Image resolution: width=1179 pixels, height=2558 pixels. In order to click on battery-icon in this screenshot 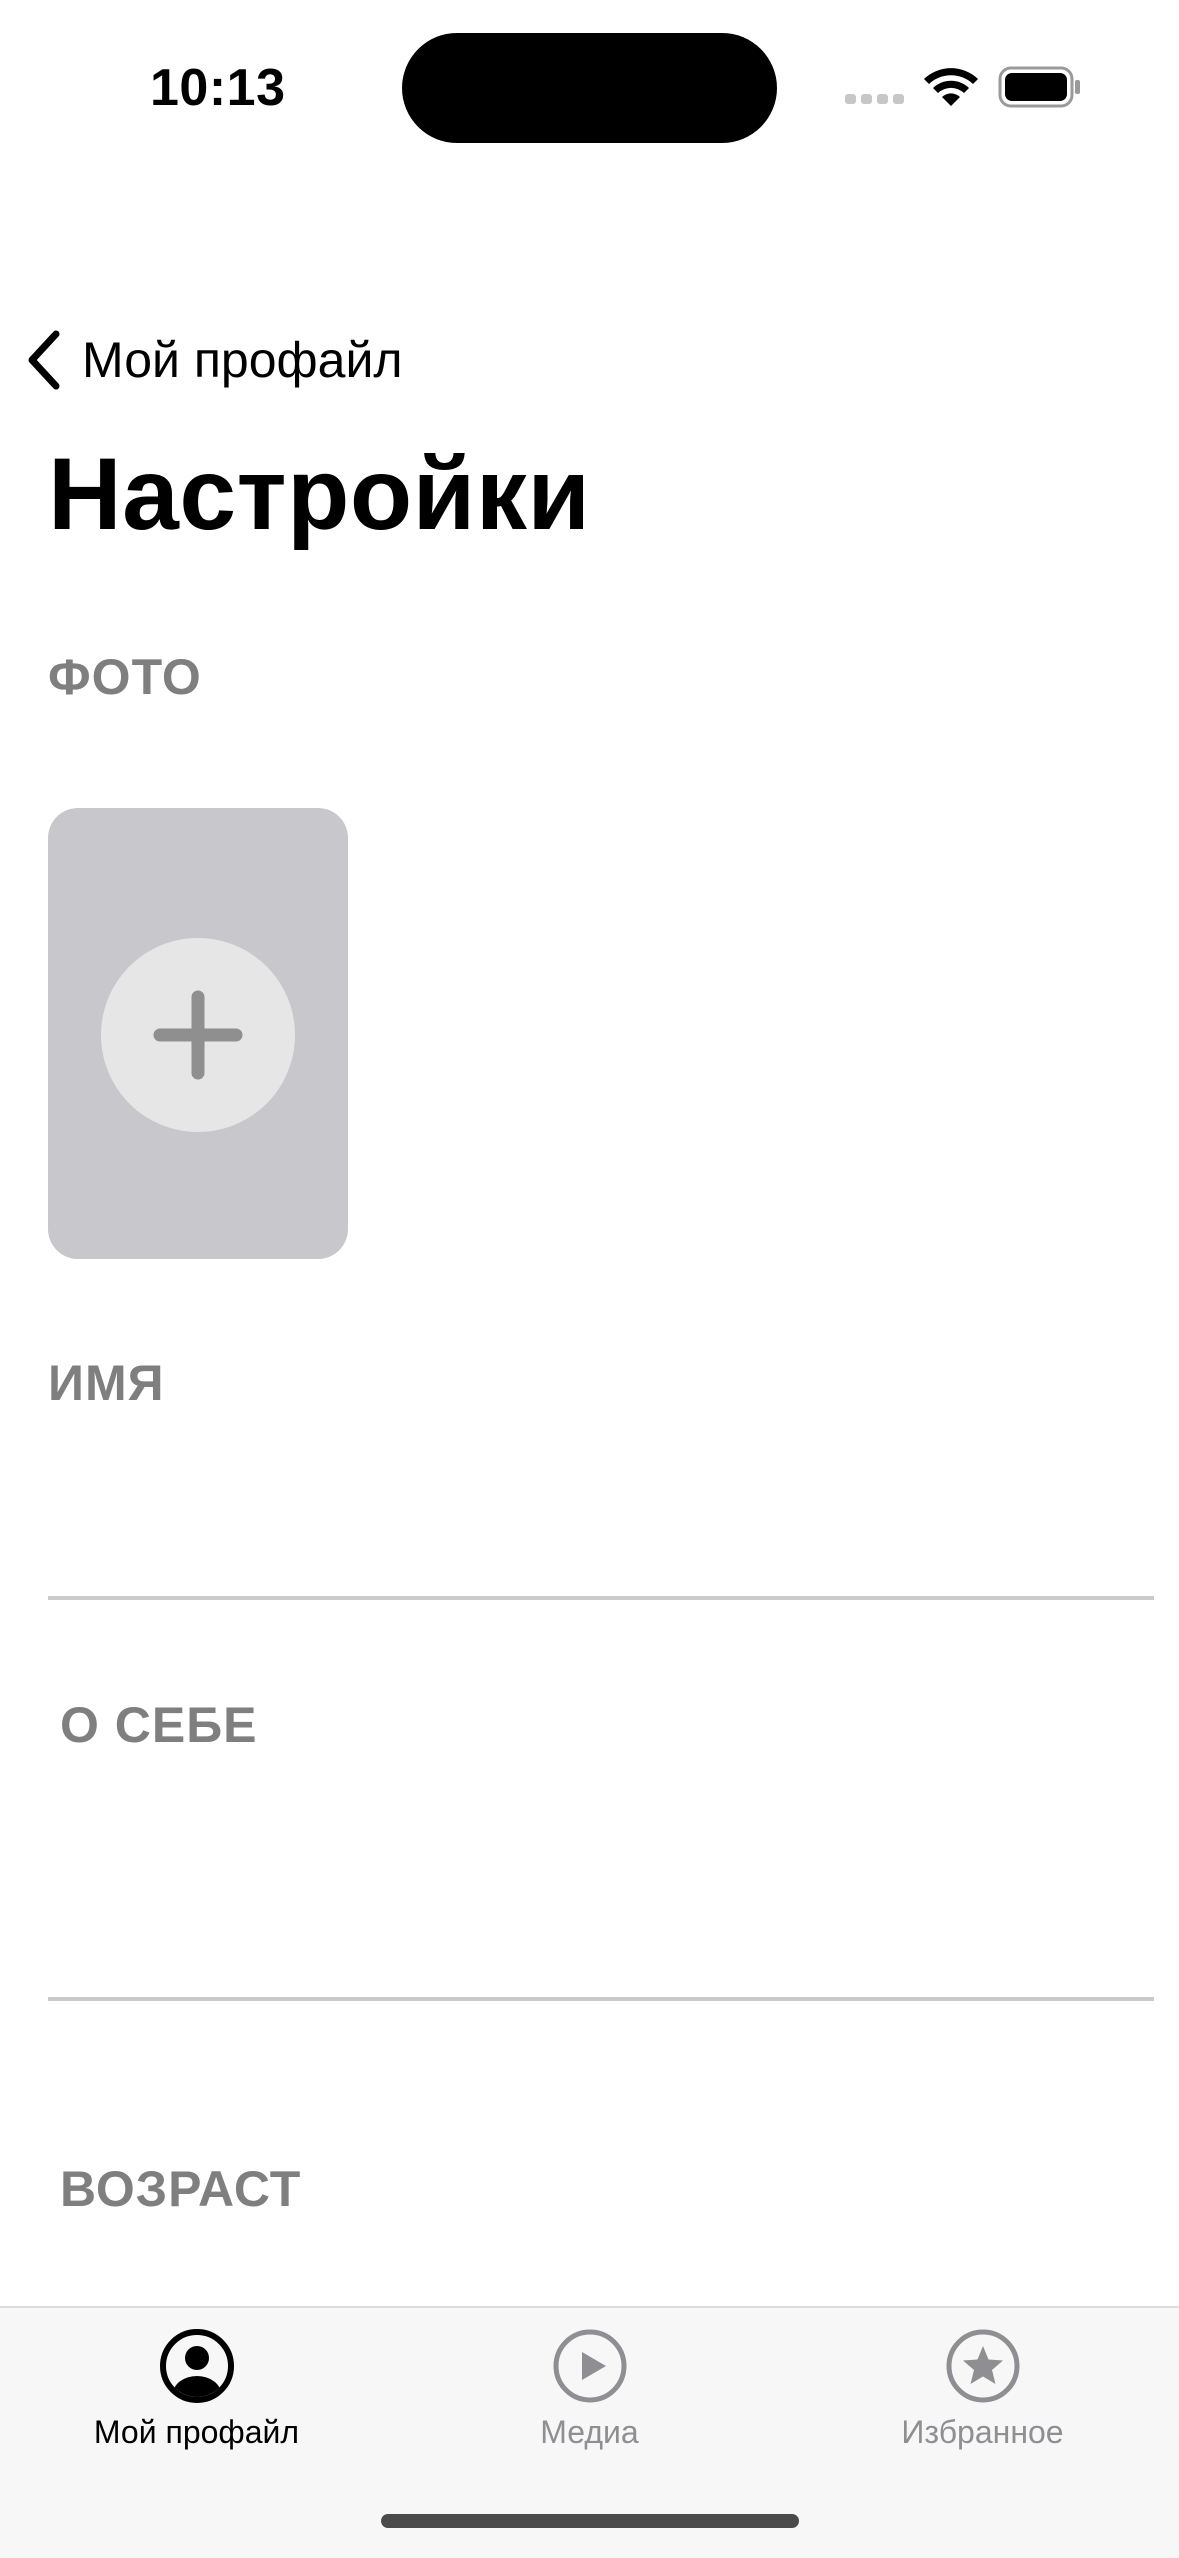, I will do `click(1039, 87)`.